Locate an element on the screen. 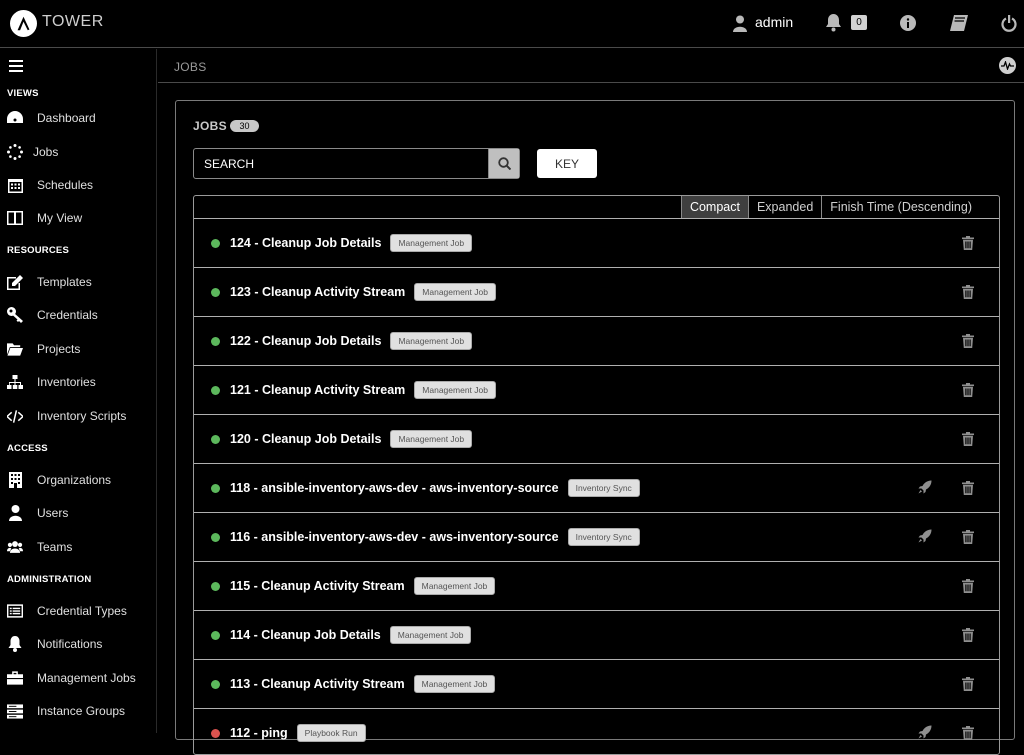  sidebar-item-label: Schedules is located at coordinates (65, 185).